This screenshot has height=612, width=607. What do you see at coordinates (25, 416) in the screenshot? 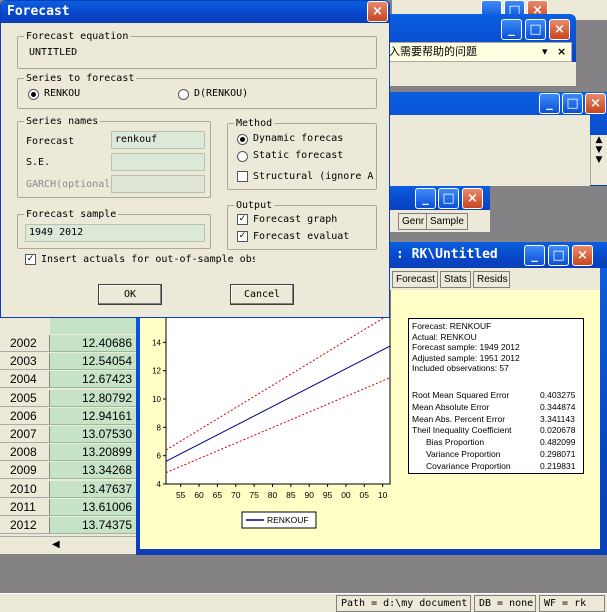
I see `table-row-year: 2006` at bounding box center [25, 416].